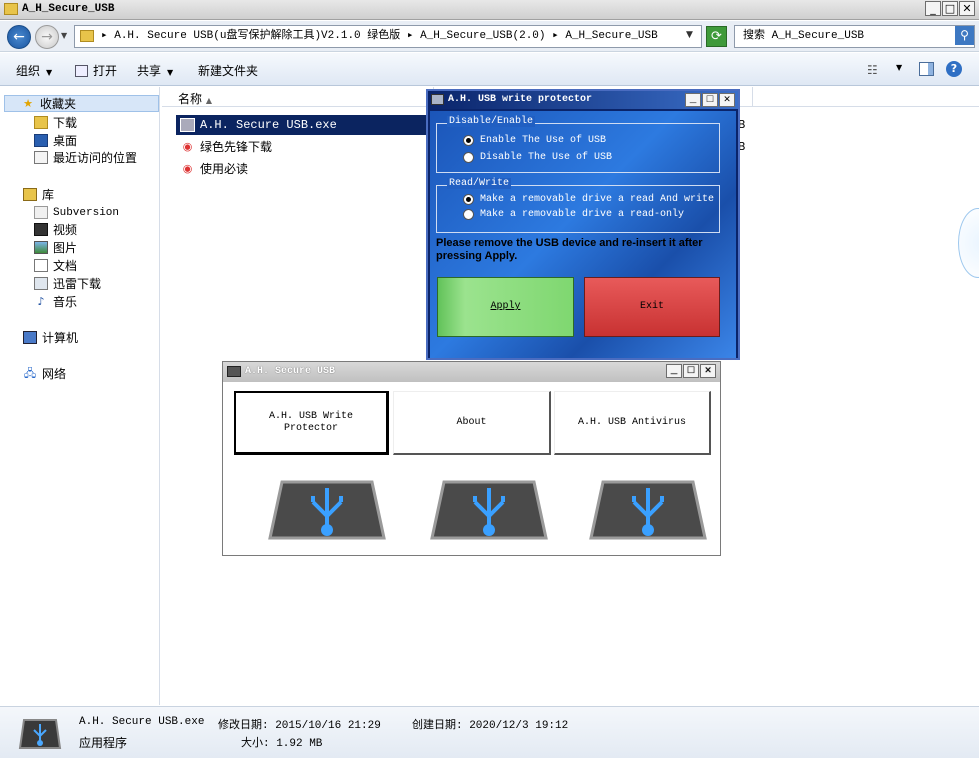 The width and height of the screenshot is (979, 758). Describe the element at coordinates (41, 265) in the screenshot. I see `document-icon` at that location.